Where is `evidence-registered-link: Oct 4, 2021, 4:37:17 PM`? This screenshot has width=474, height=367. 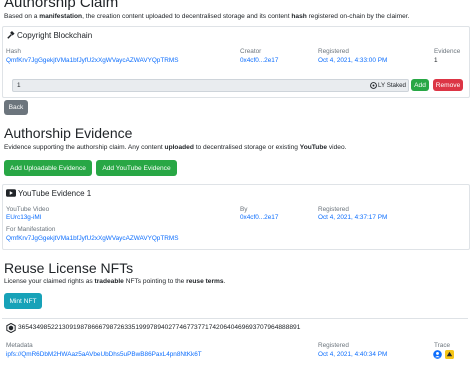
evidence-registered-link: Oct 4, 2021, 4:37:17 PM is located at coordinates (352, 217).